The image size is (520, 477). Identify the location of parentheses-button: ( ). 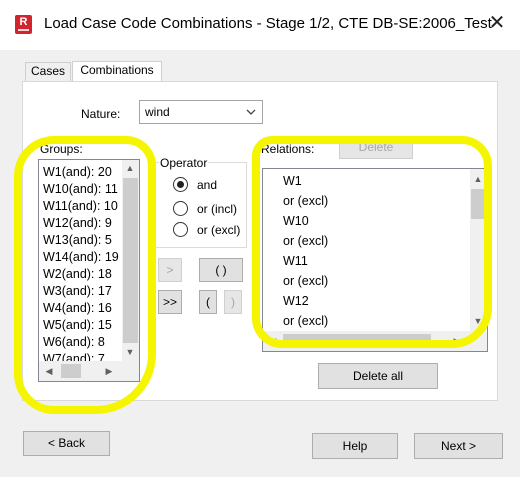
(221, 270).